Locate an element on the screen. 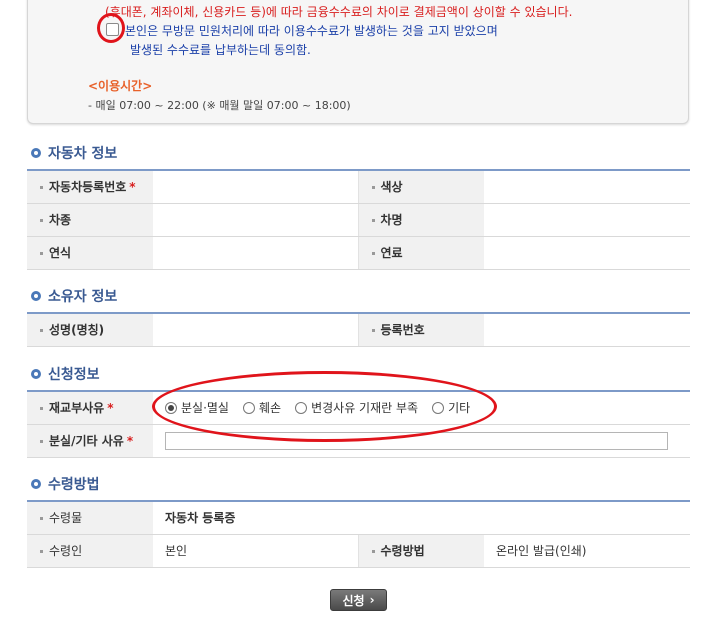 This screenshot has height=635, width=726. annotation-circle-checkbox is located at coordinates (111, 28).